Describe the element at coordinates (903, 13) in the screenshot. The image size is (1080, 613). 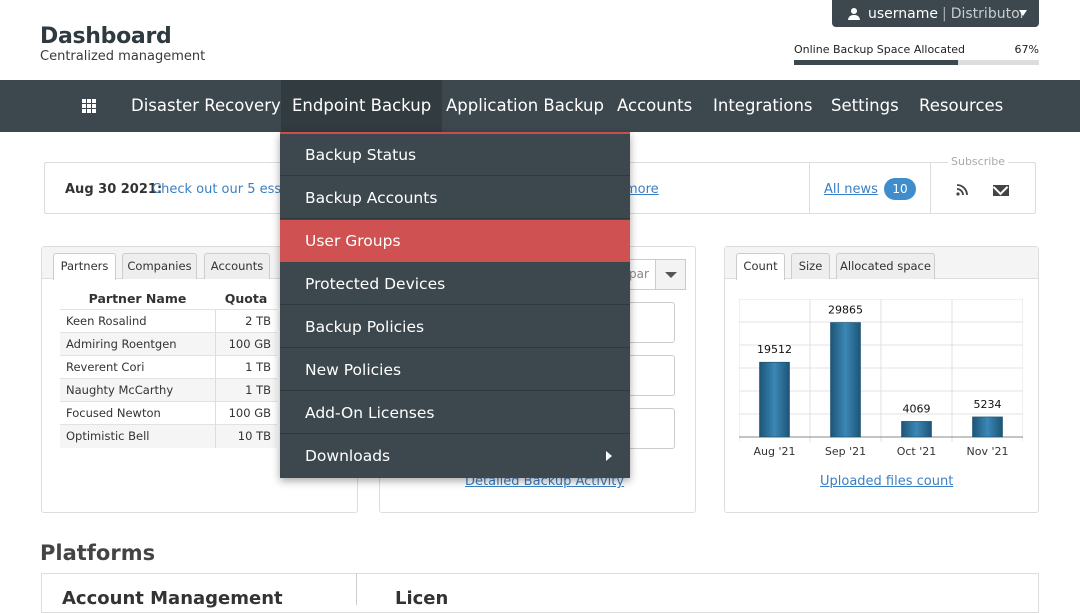
I see `username-label: username` at that location.